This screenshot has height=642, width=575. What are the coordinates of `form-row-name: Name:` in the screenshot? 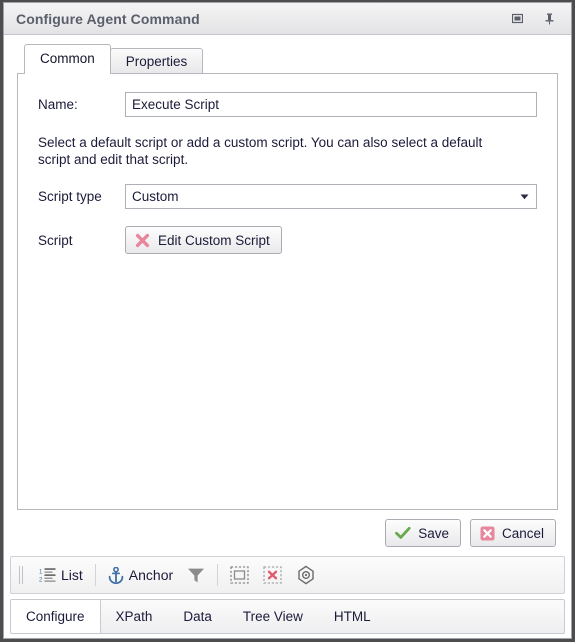 It's located at (287, 104).